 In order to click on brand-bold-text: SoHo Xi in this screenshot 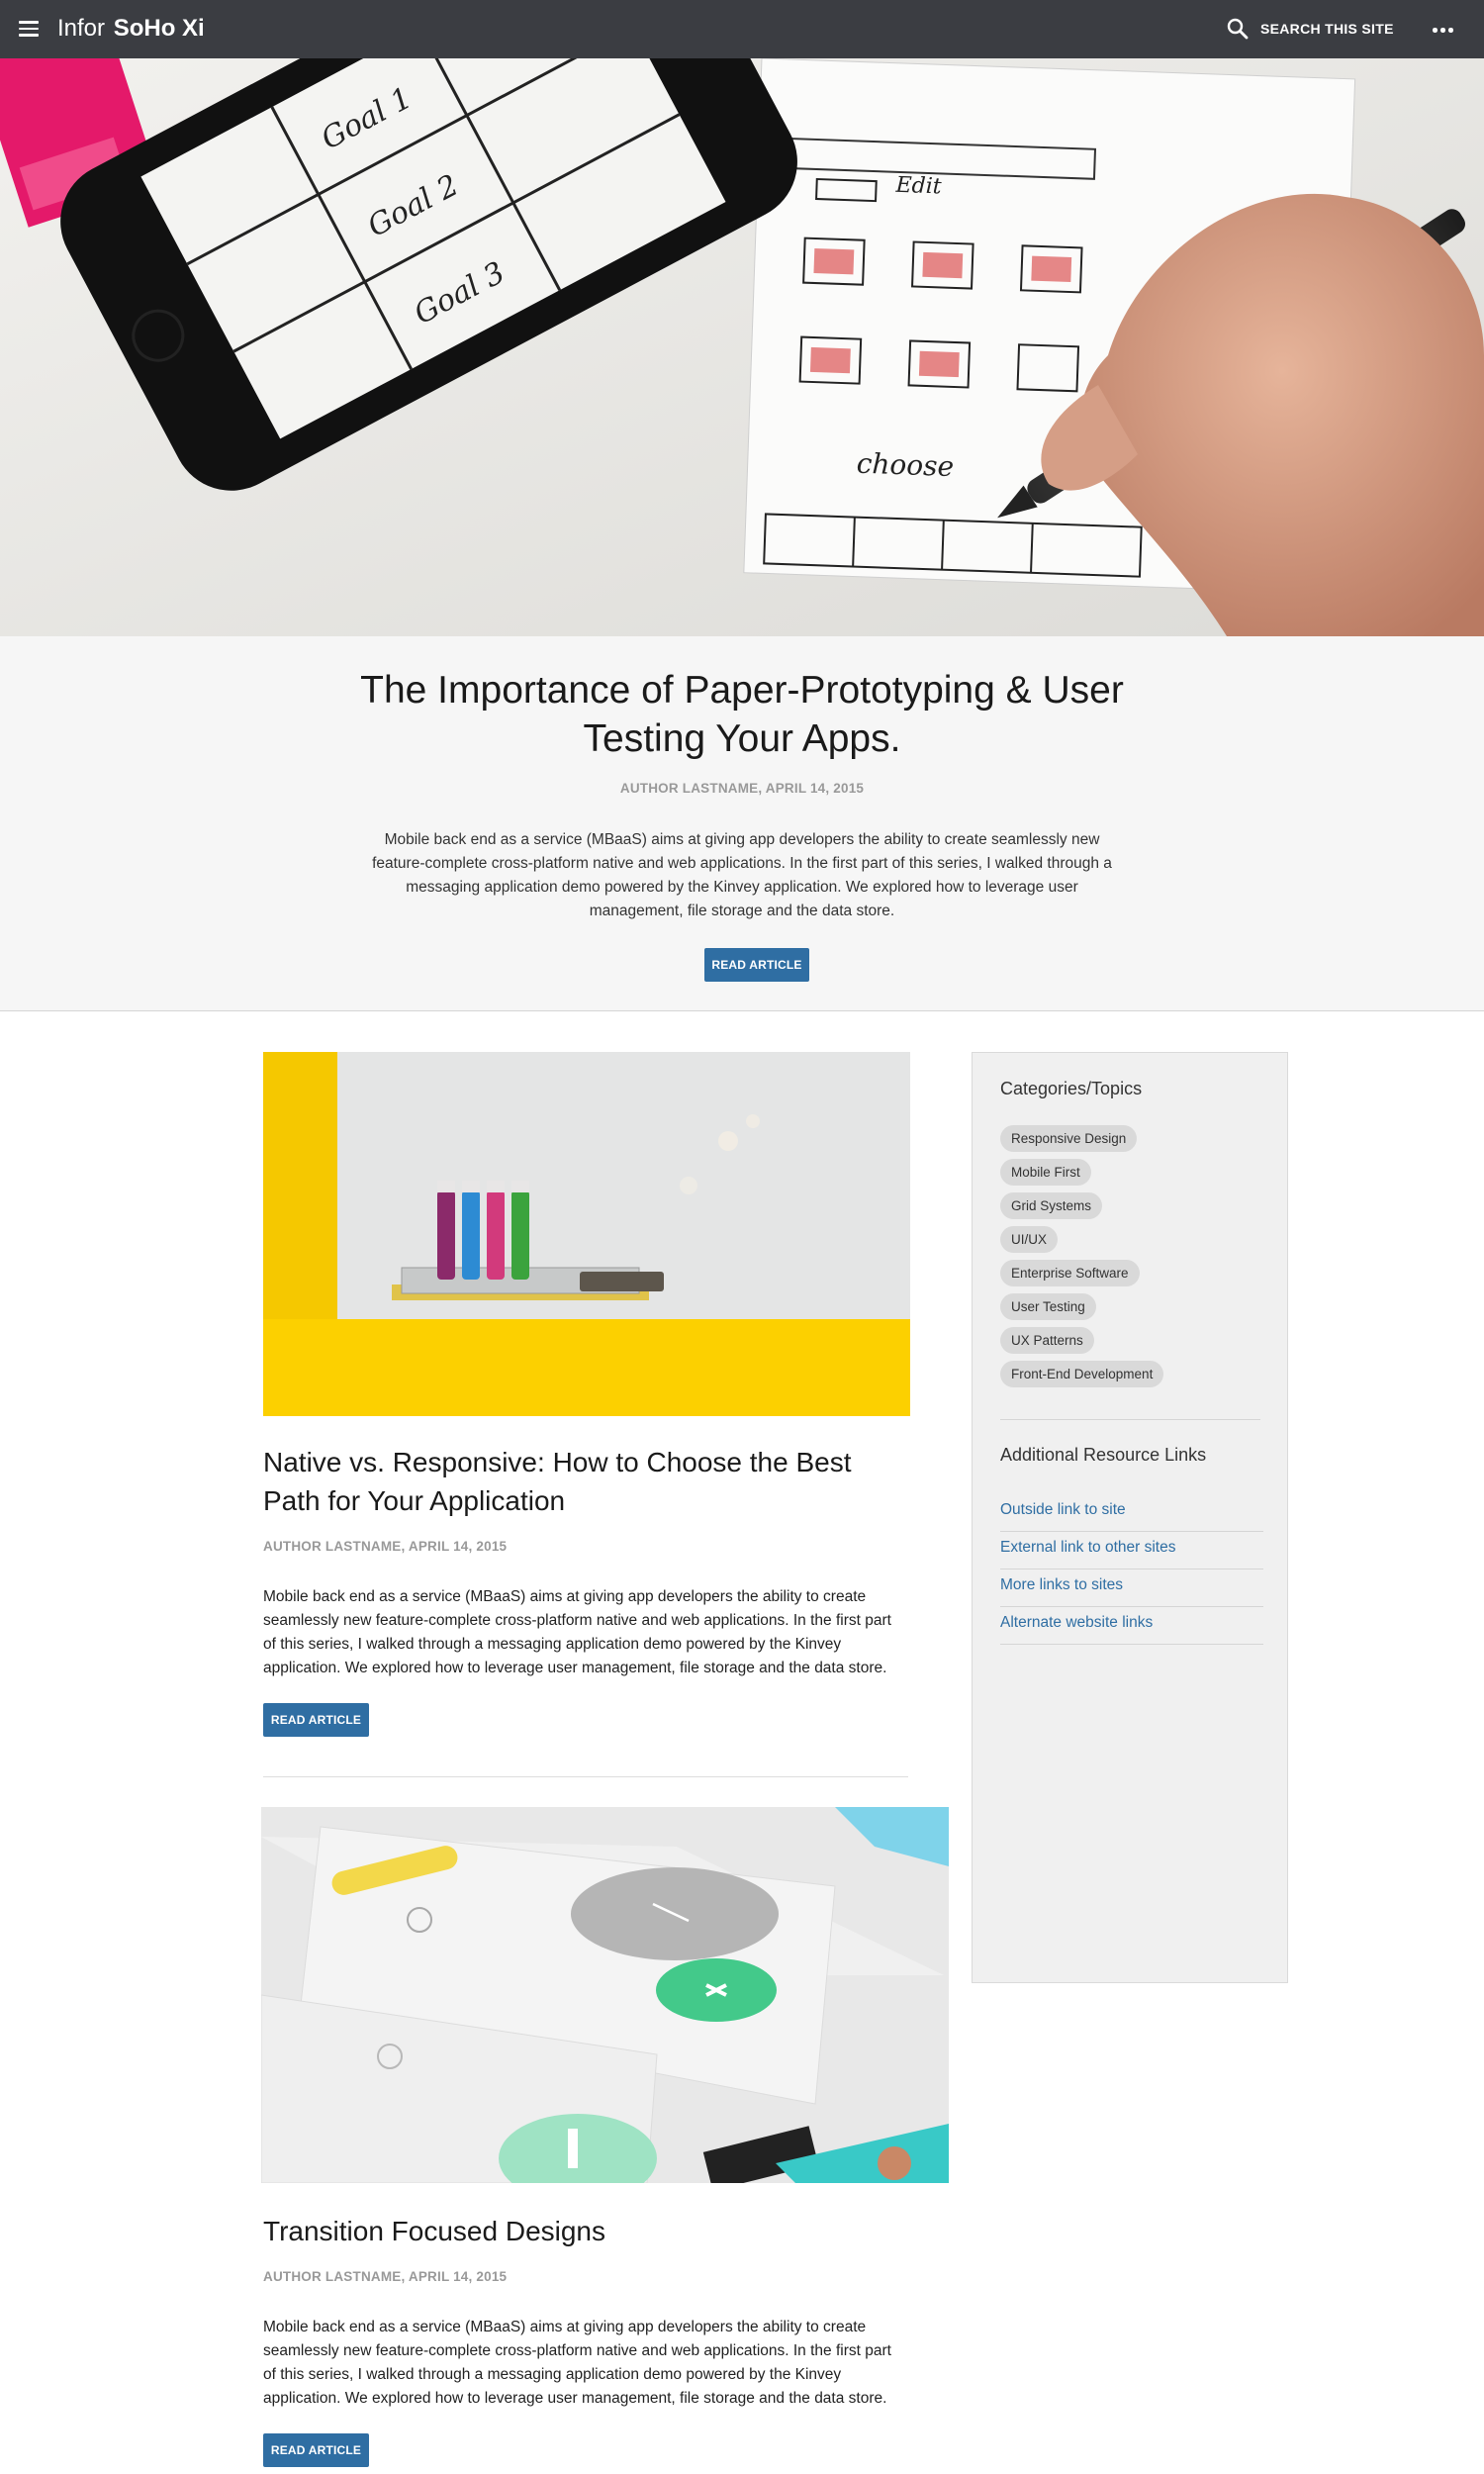, I will do `click(159, 29)`.